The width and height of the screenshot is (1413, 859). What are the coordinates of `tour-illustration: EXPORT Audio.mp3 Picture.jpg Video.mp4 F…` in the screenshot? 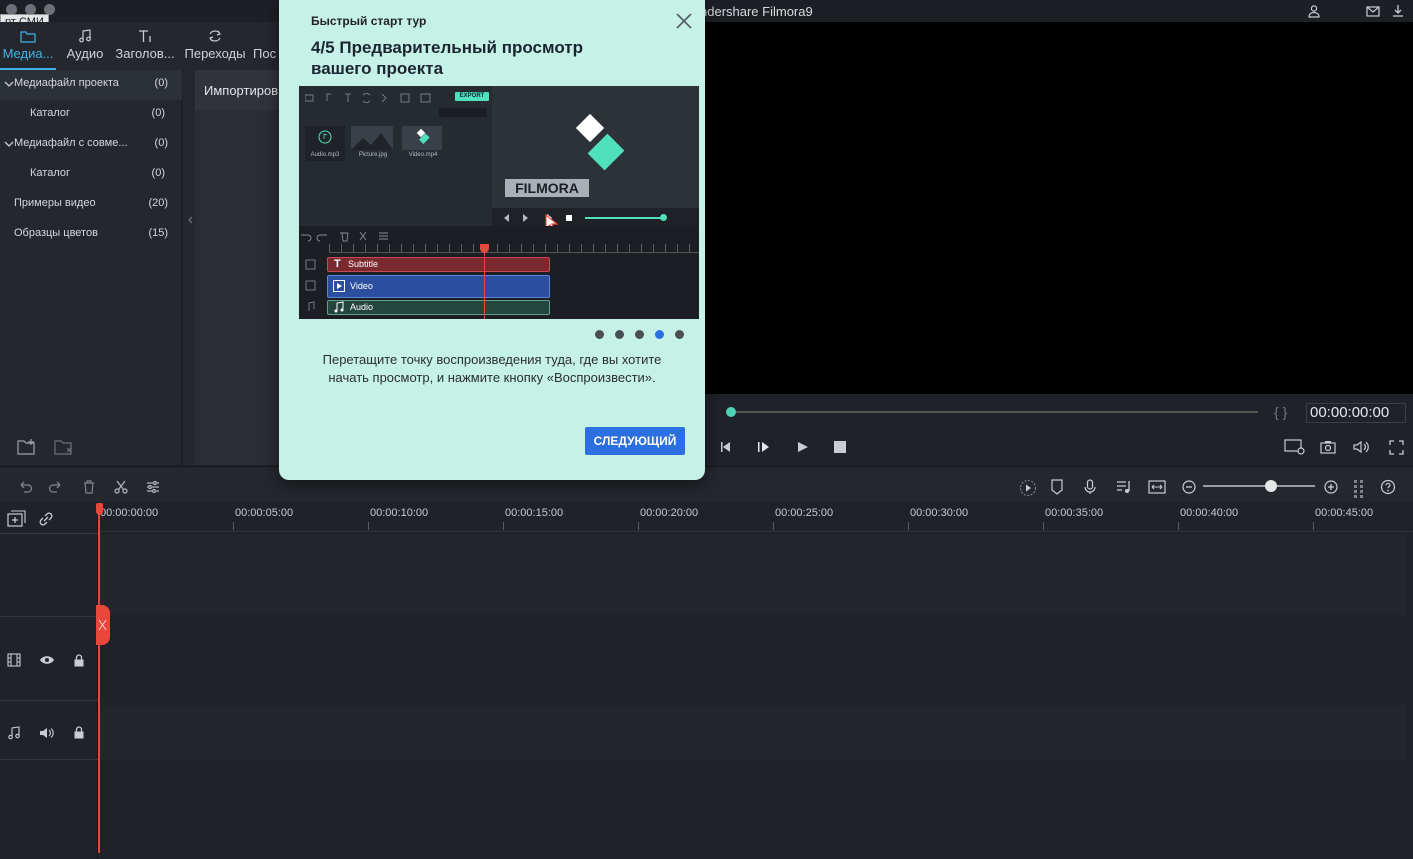 It's located at (499, 202).